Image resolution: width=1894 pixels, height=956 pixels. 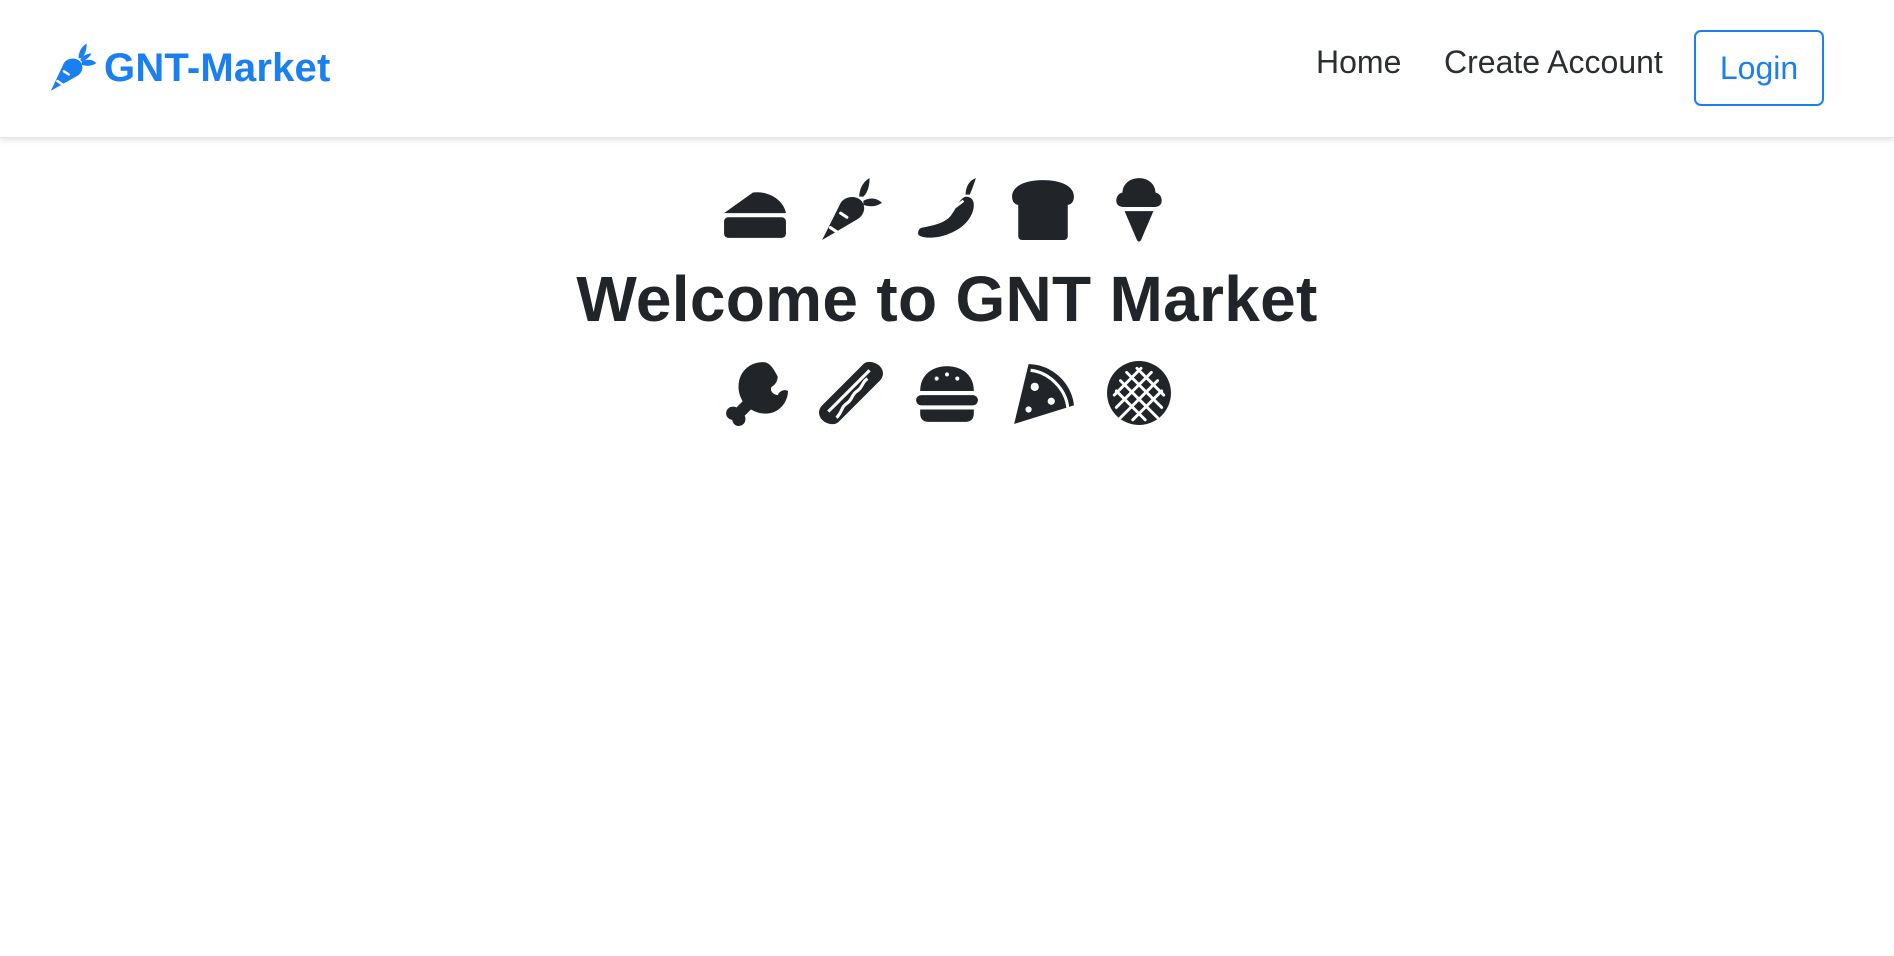 What do you see at coordinates (1139, 393) in the screenshot?
I see `cookie-icon` at bounding box center [1139, 393].